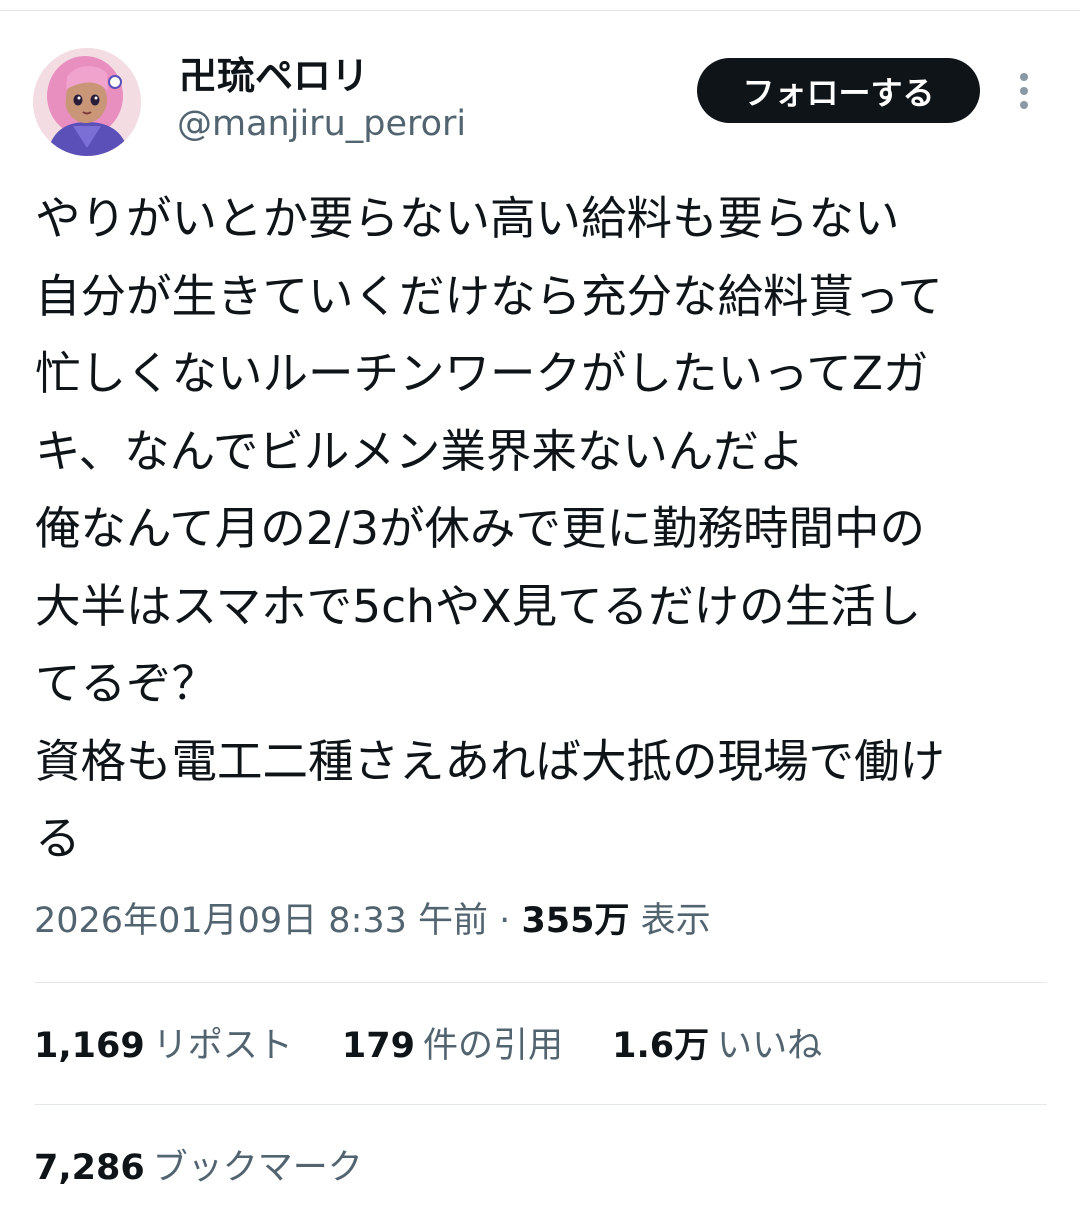  I want to click on tweet-line: てるぞ？, so click(126, 683).